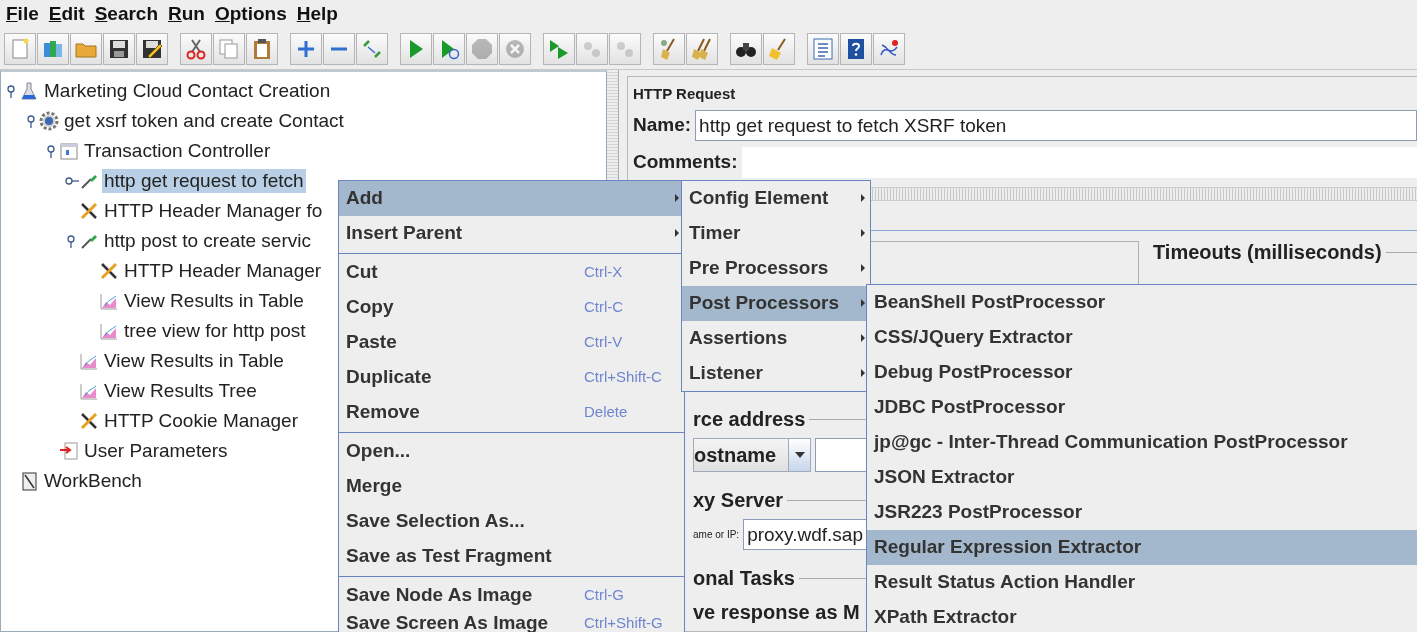  Describe the element at coordinates (29, 481) in the screenshot. I see `notebook-icon` at that location.